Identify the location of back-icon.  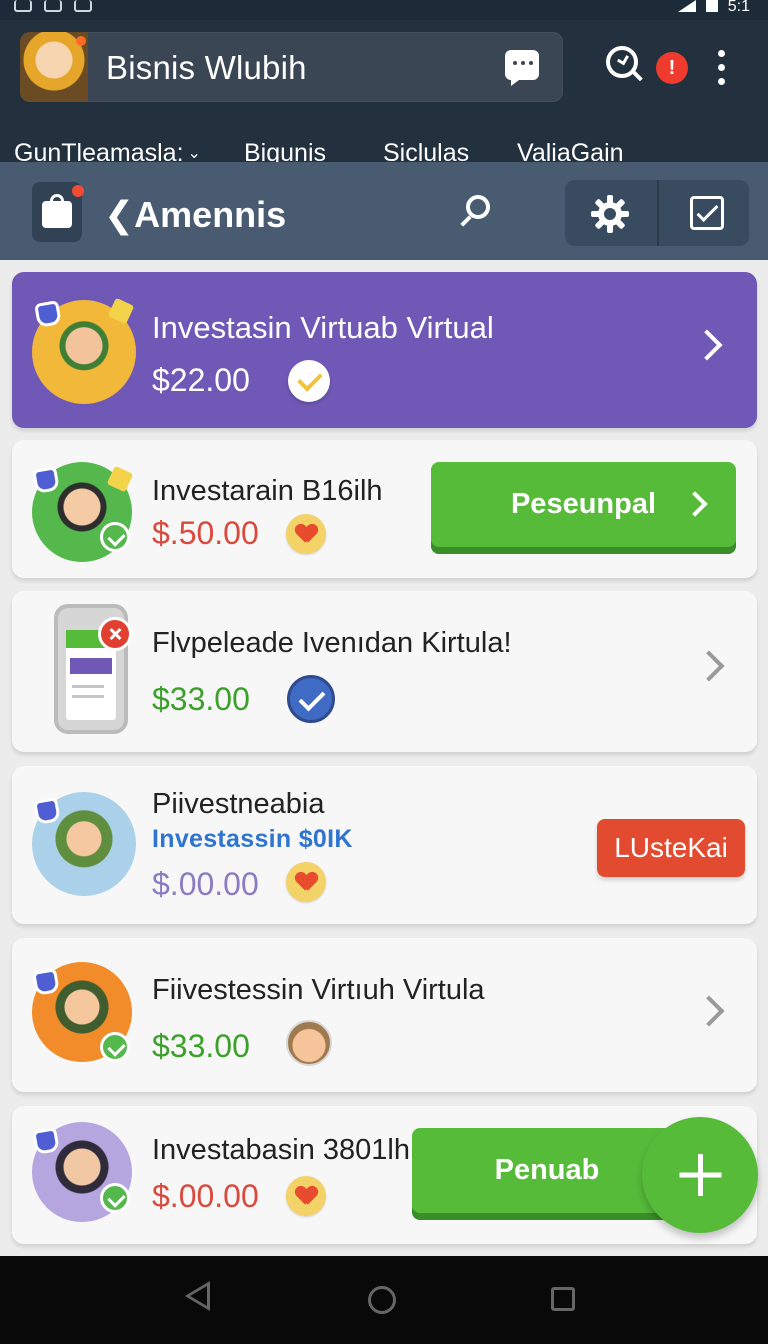
(197, 1296).